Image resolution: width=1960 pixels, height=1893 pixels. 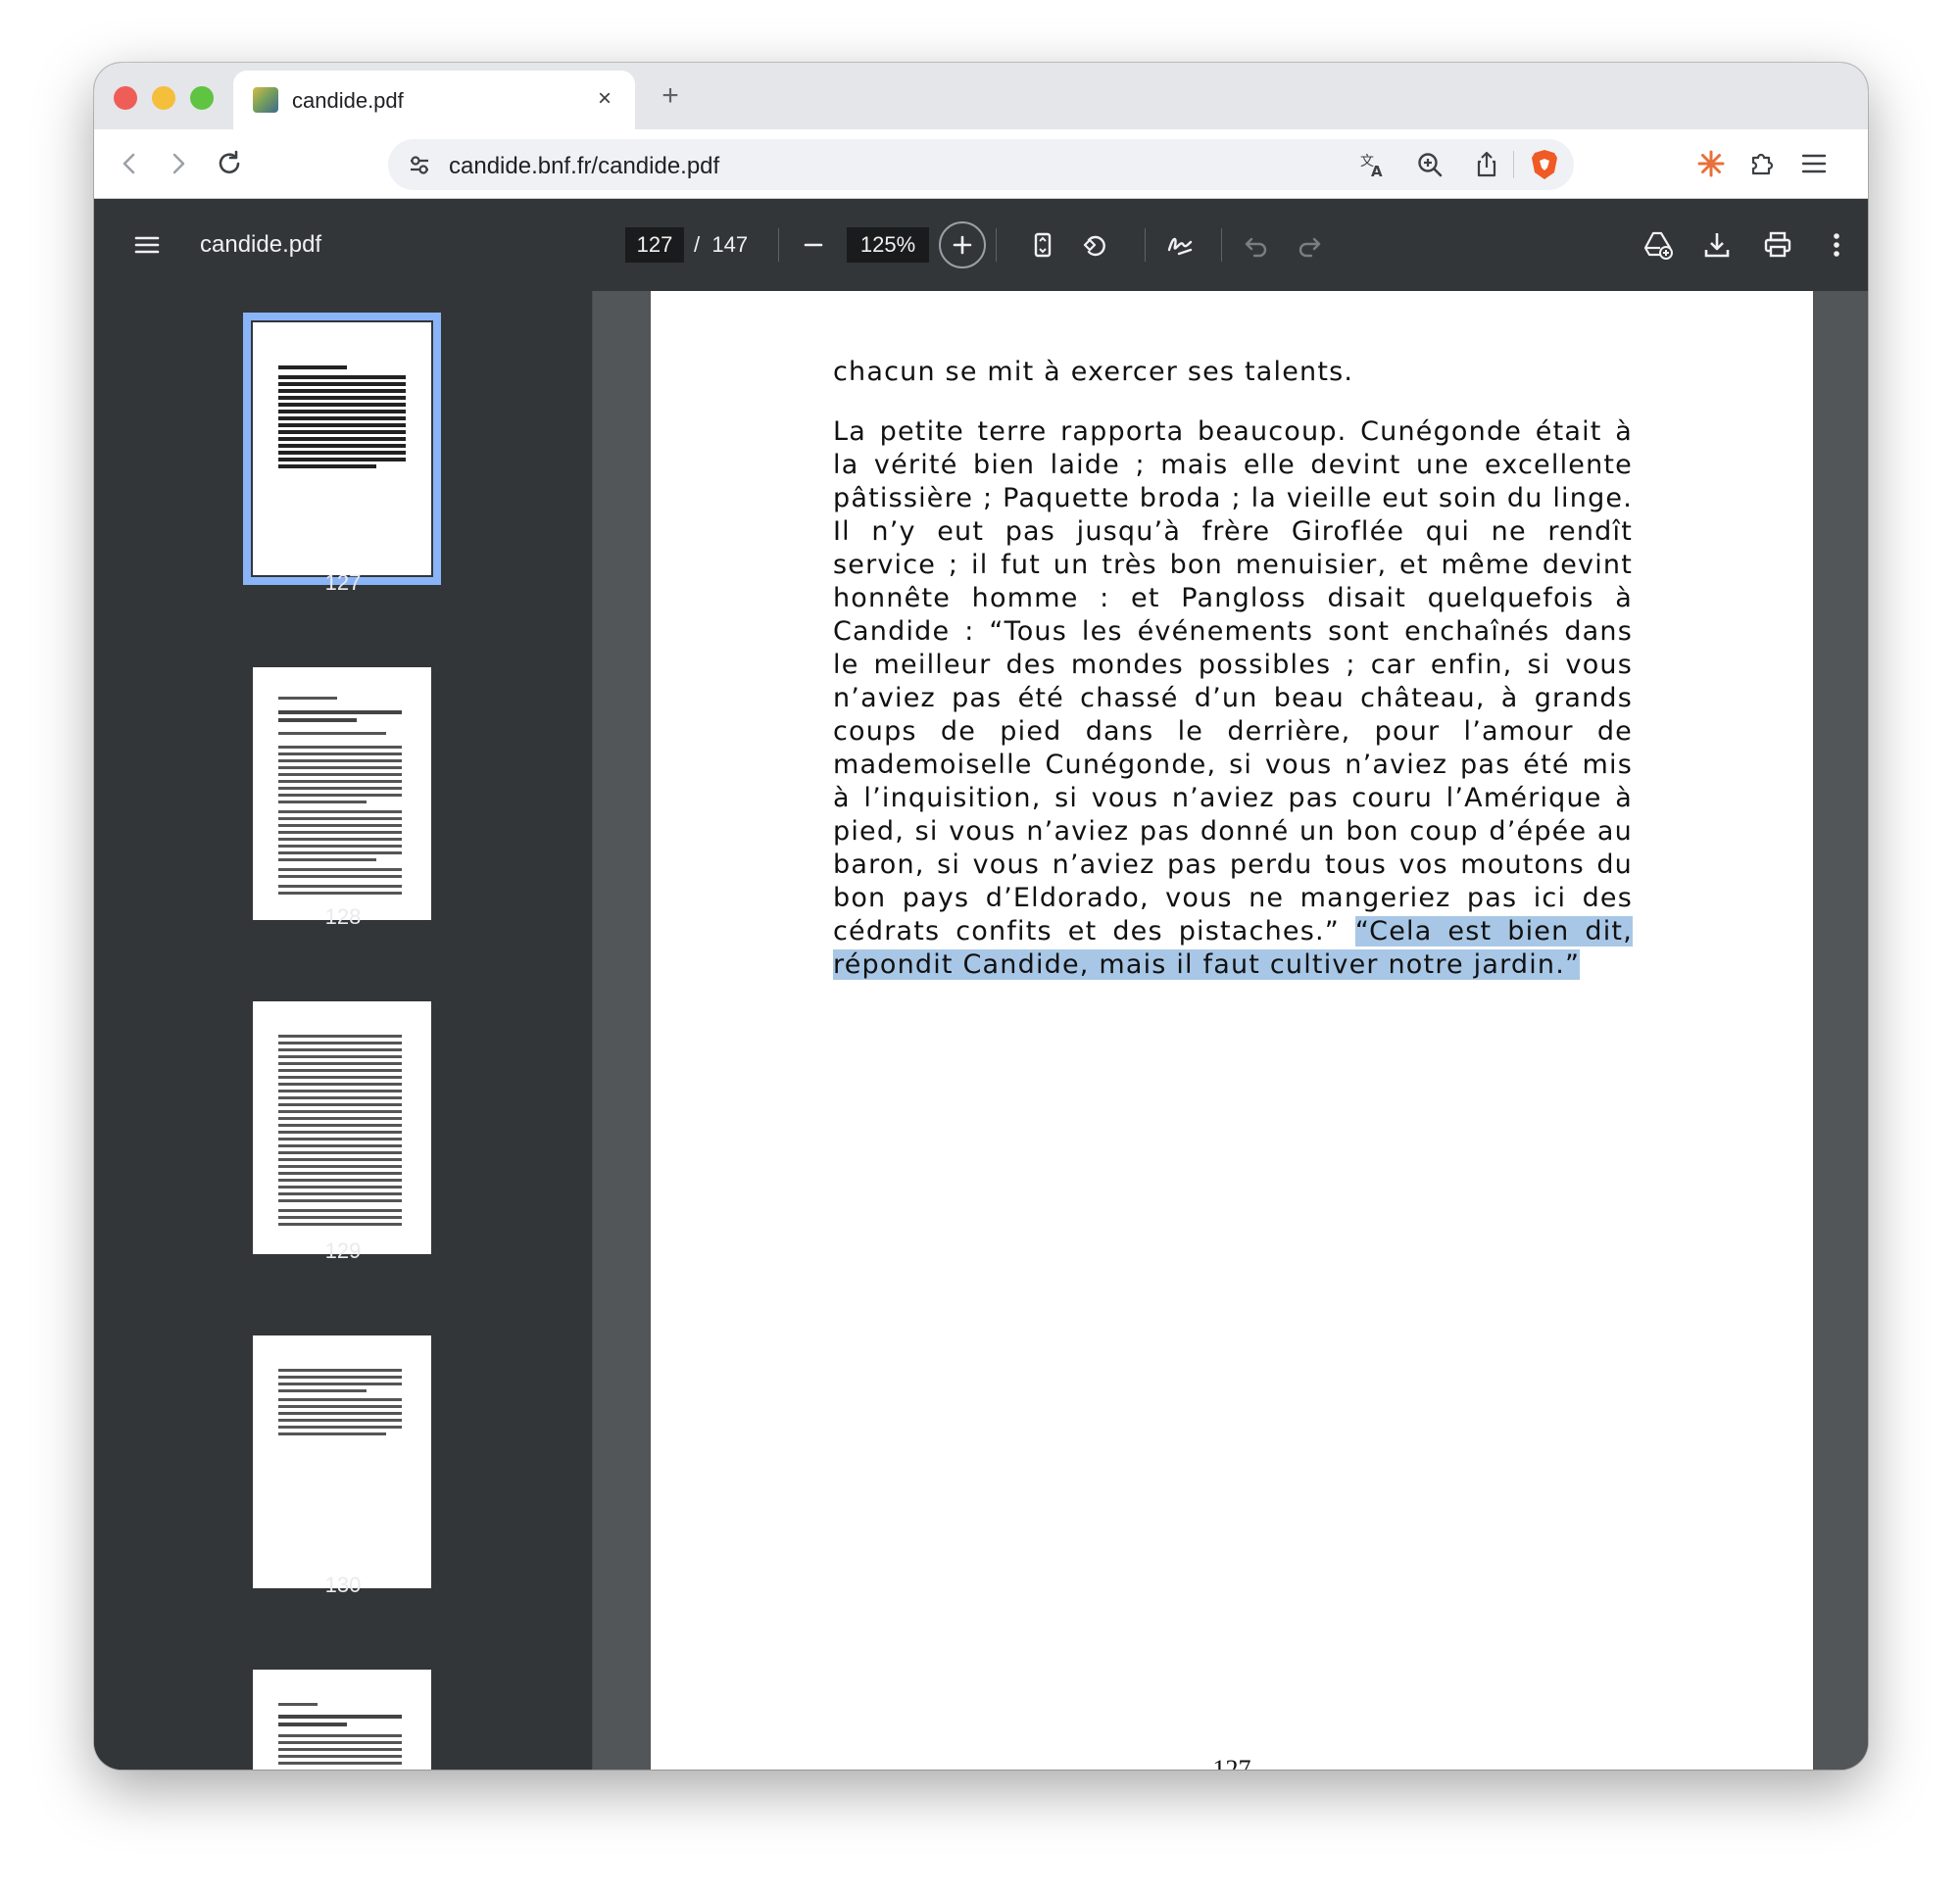 I want to click on brave-shields-icon, so click(x=1544, y=164).